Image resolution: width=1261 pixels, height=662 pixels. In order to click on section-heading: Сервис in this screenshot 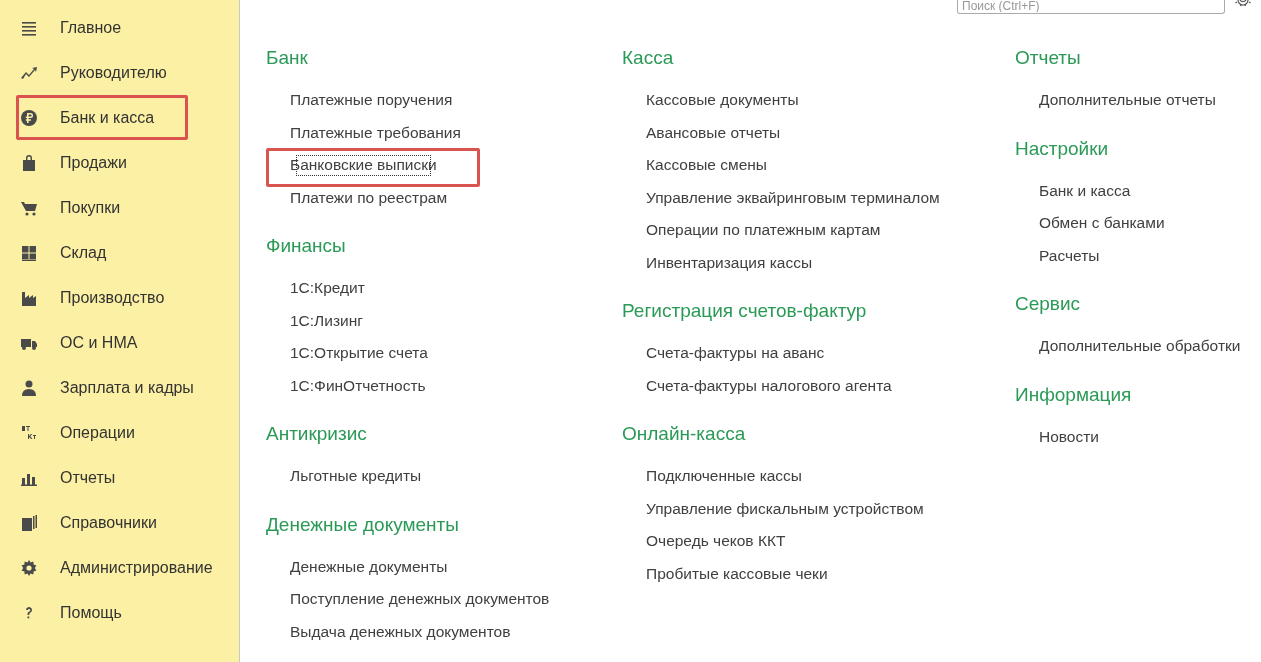, I will do `click(1048, 304)`.